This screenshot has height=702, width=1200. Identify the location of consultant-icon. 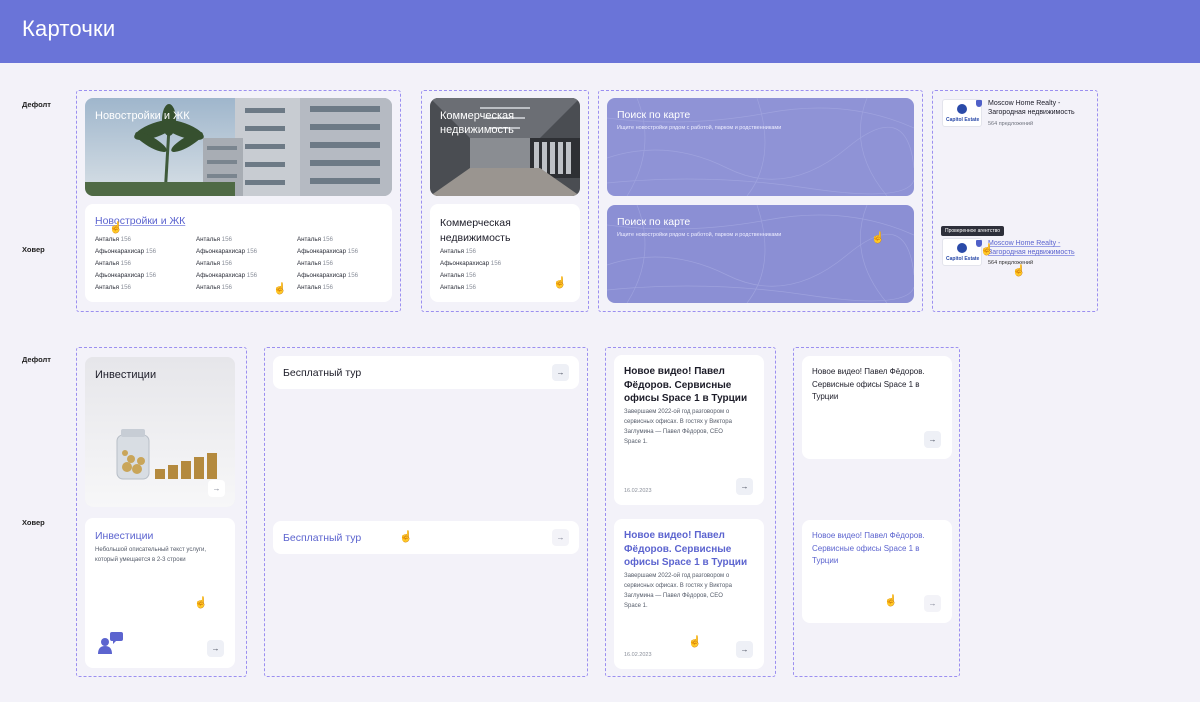
(110, 643).